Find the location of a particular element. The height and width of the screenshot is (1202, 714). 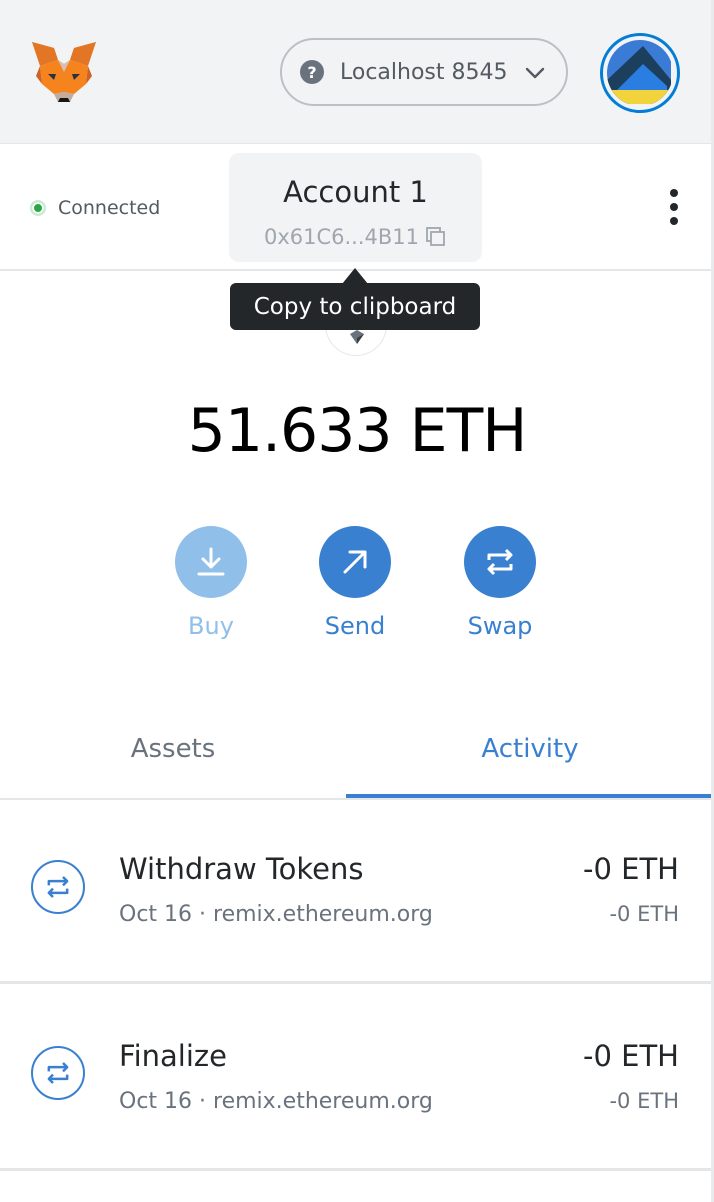

connected-status: Connected is located at coordinates (95, 208).